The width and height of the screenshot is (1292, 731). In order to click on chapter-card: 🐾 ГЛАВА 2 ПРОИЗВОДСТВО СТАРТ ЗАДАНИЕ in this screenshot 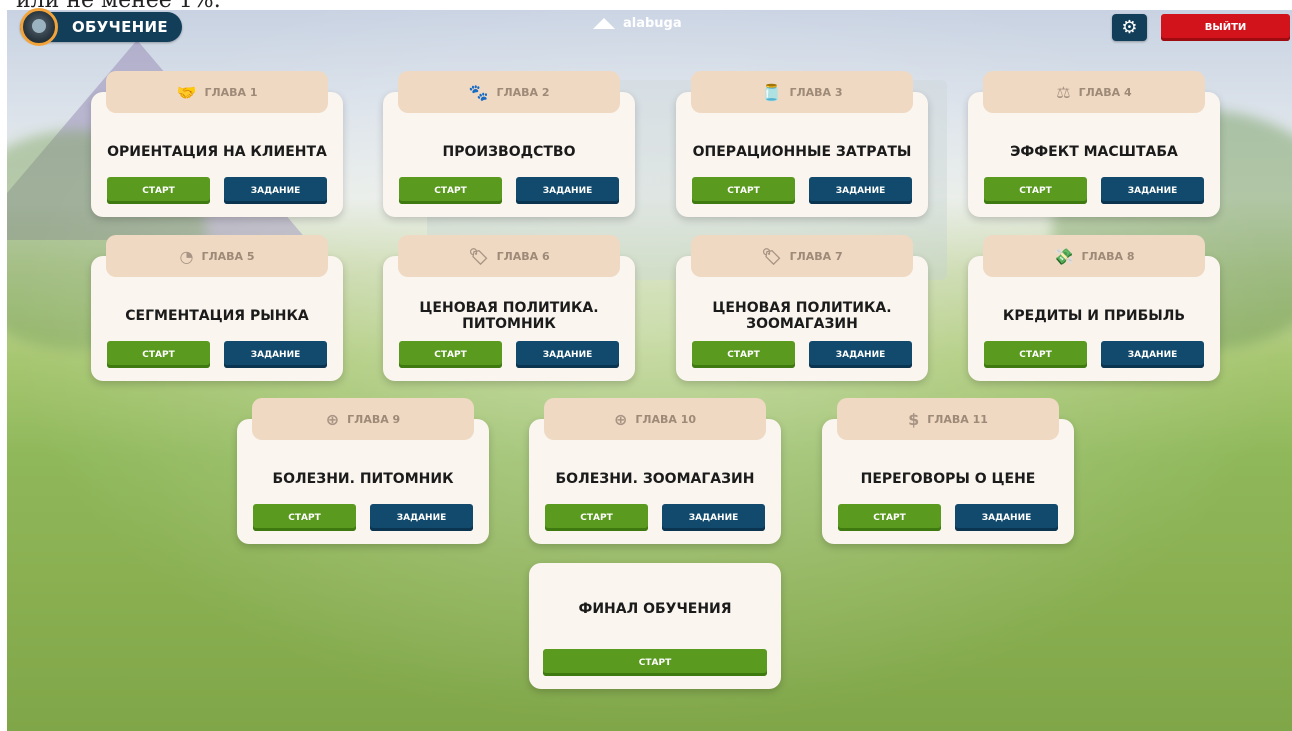, I will do `click(509, 144)`.